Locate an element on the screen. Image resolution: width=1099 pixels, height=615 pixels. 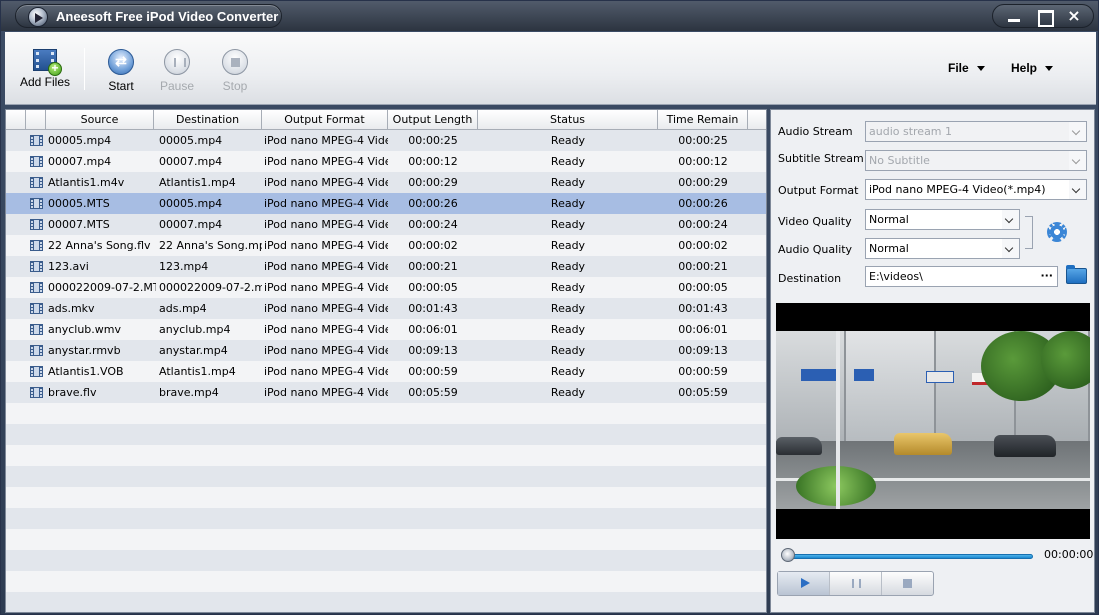
audio-stream-label: Audio Stream is located at coordinates (815, 131).